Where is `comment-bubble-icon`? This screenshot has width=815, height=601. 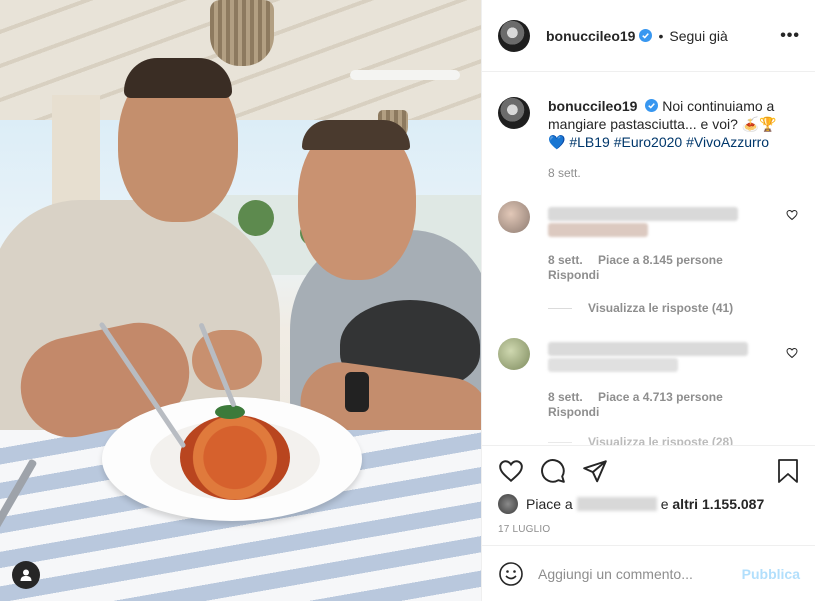 comment-bubble-icon is located at coordinates (553, 471).